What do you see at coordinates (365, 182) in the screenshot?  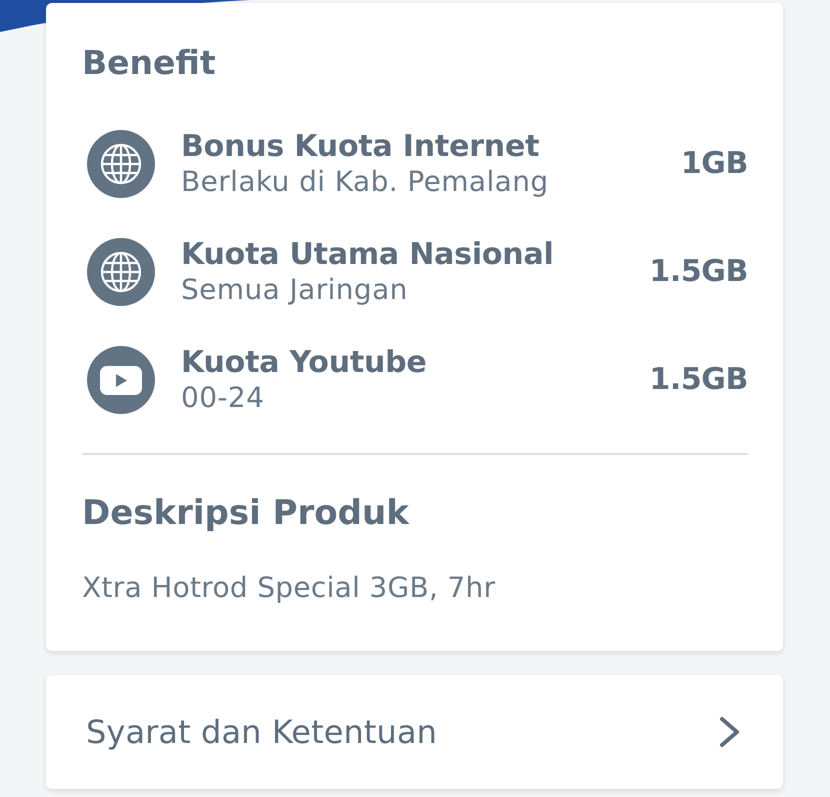 I see `benefit-note: Berlaku di Kab. Pemalang` at bounding box center [365, 182].